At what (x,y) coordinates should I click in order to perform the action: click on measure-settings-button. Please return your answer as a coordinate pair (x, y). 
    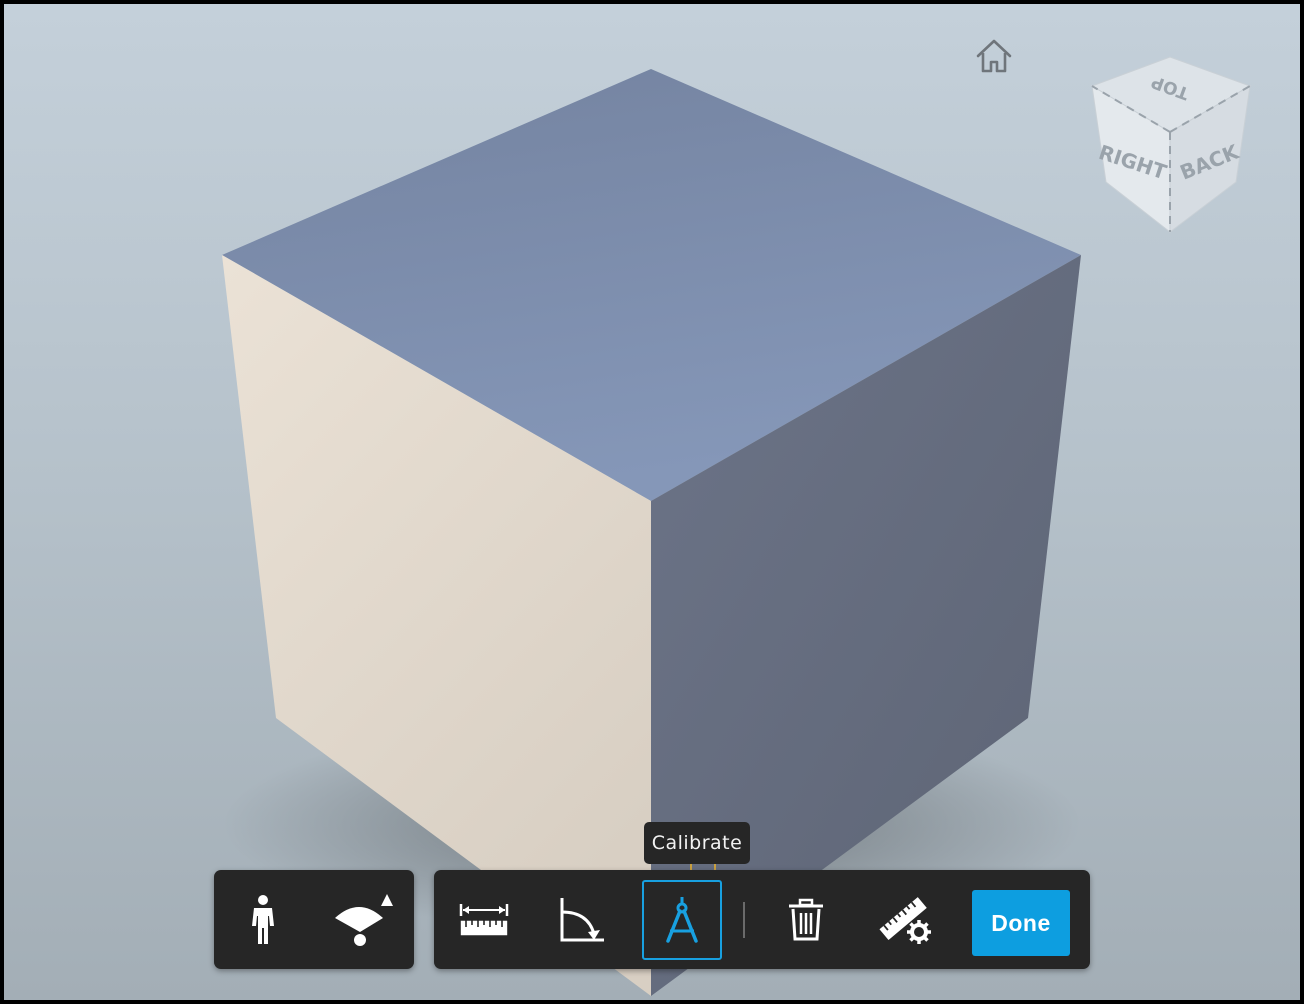
    Looking at the image, I should click on (906, 920).